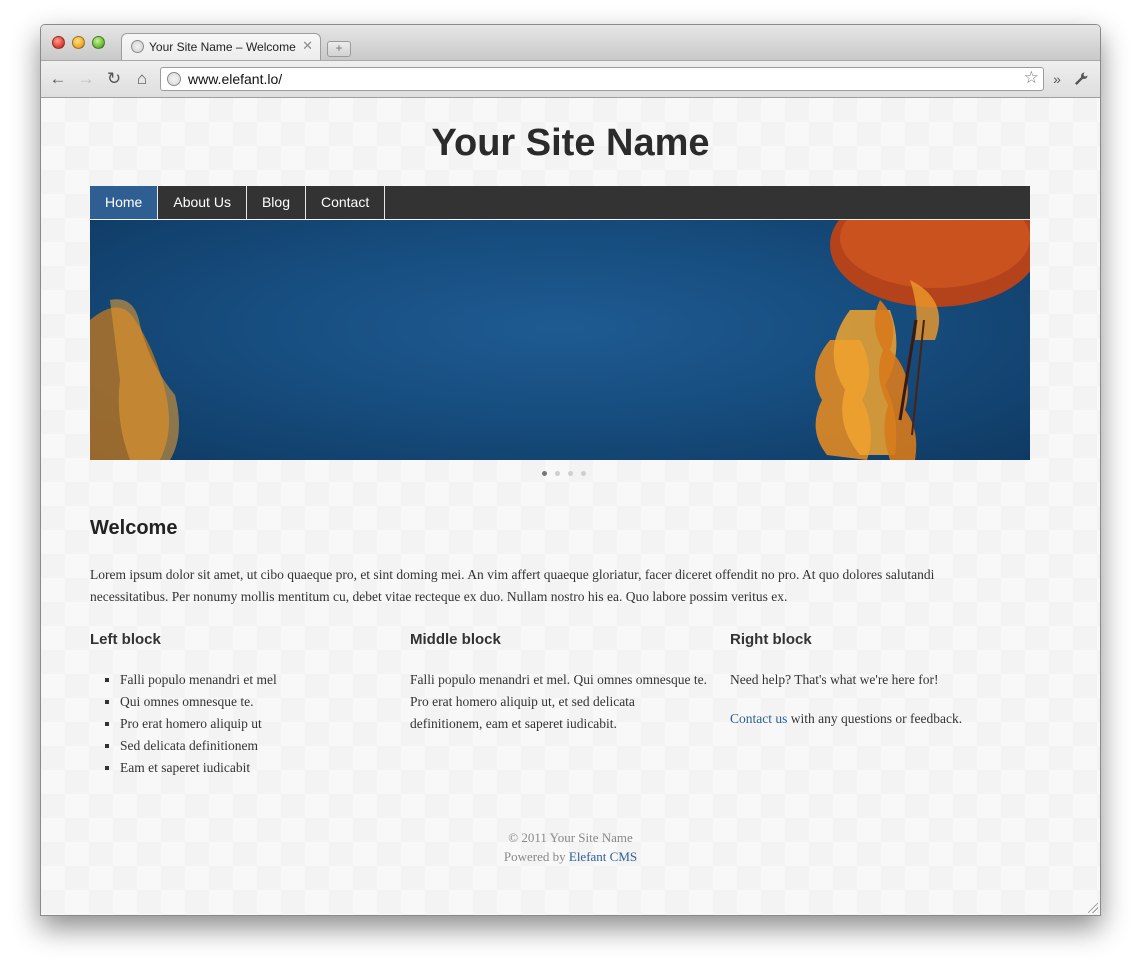  Describe the element at coordinates (570, 43) in the screenshot. I see `tab-strip: Your Site Name – Welcome ✕ +` at that location.